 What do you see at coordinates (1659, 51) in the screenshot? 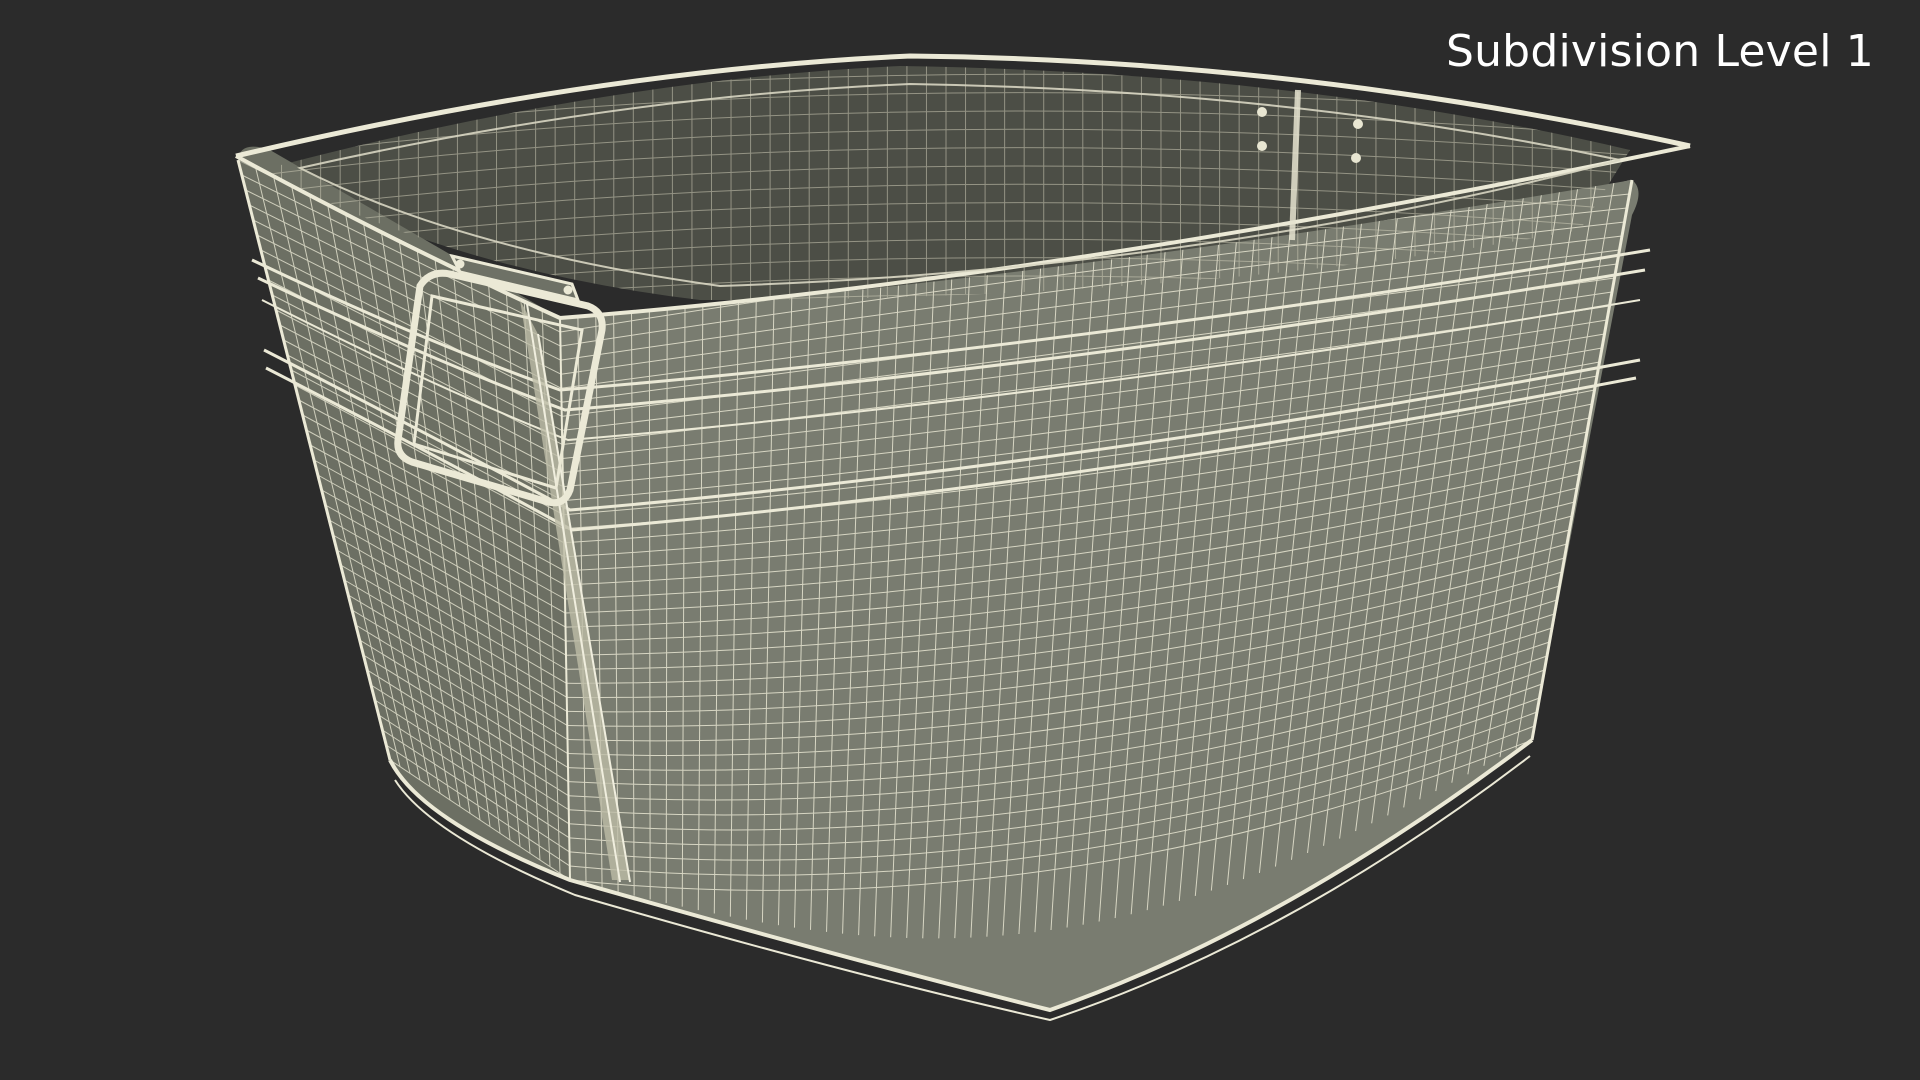
I see `subdivision-level-label: Subdivision Level 1` at bounding box center [1659, 51].